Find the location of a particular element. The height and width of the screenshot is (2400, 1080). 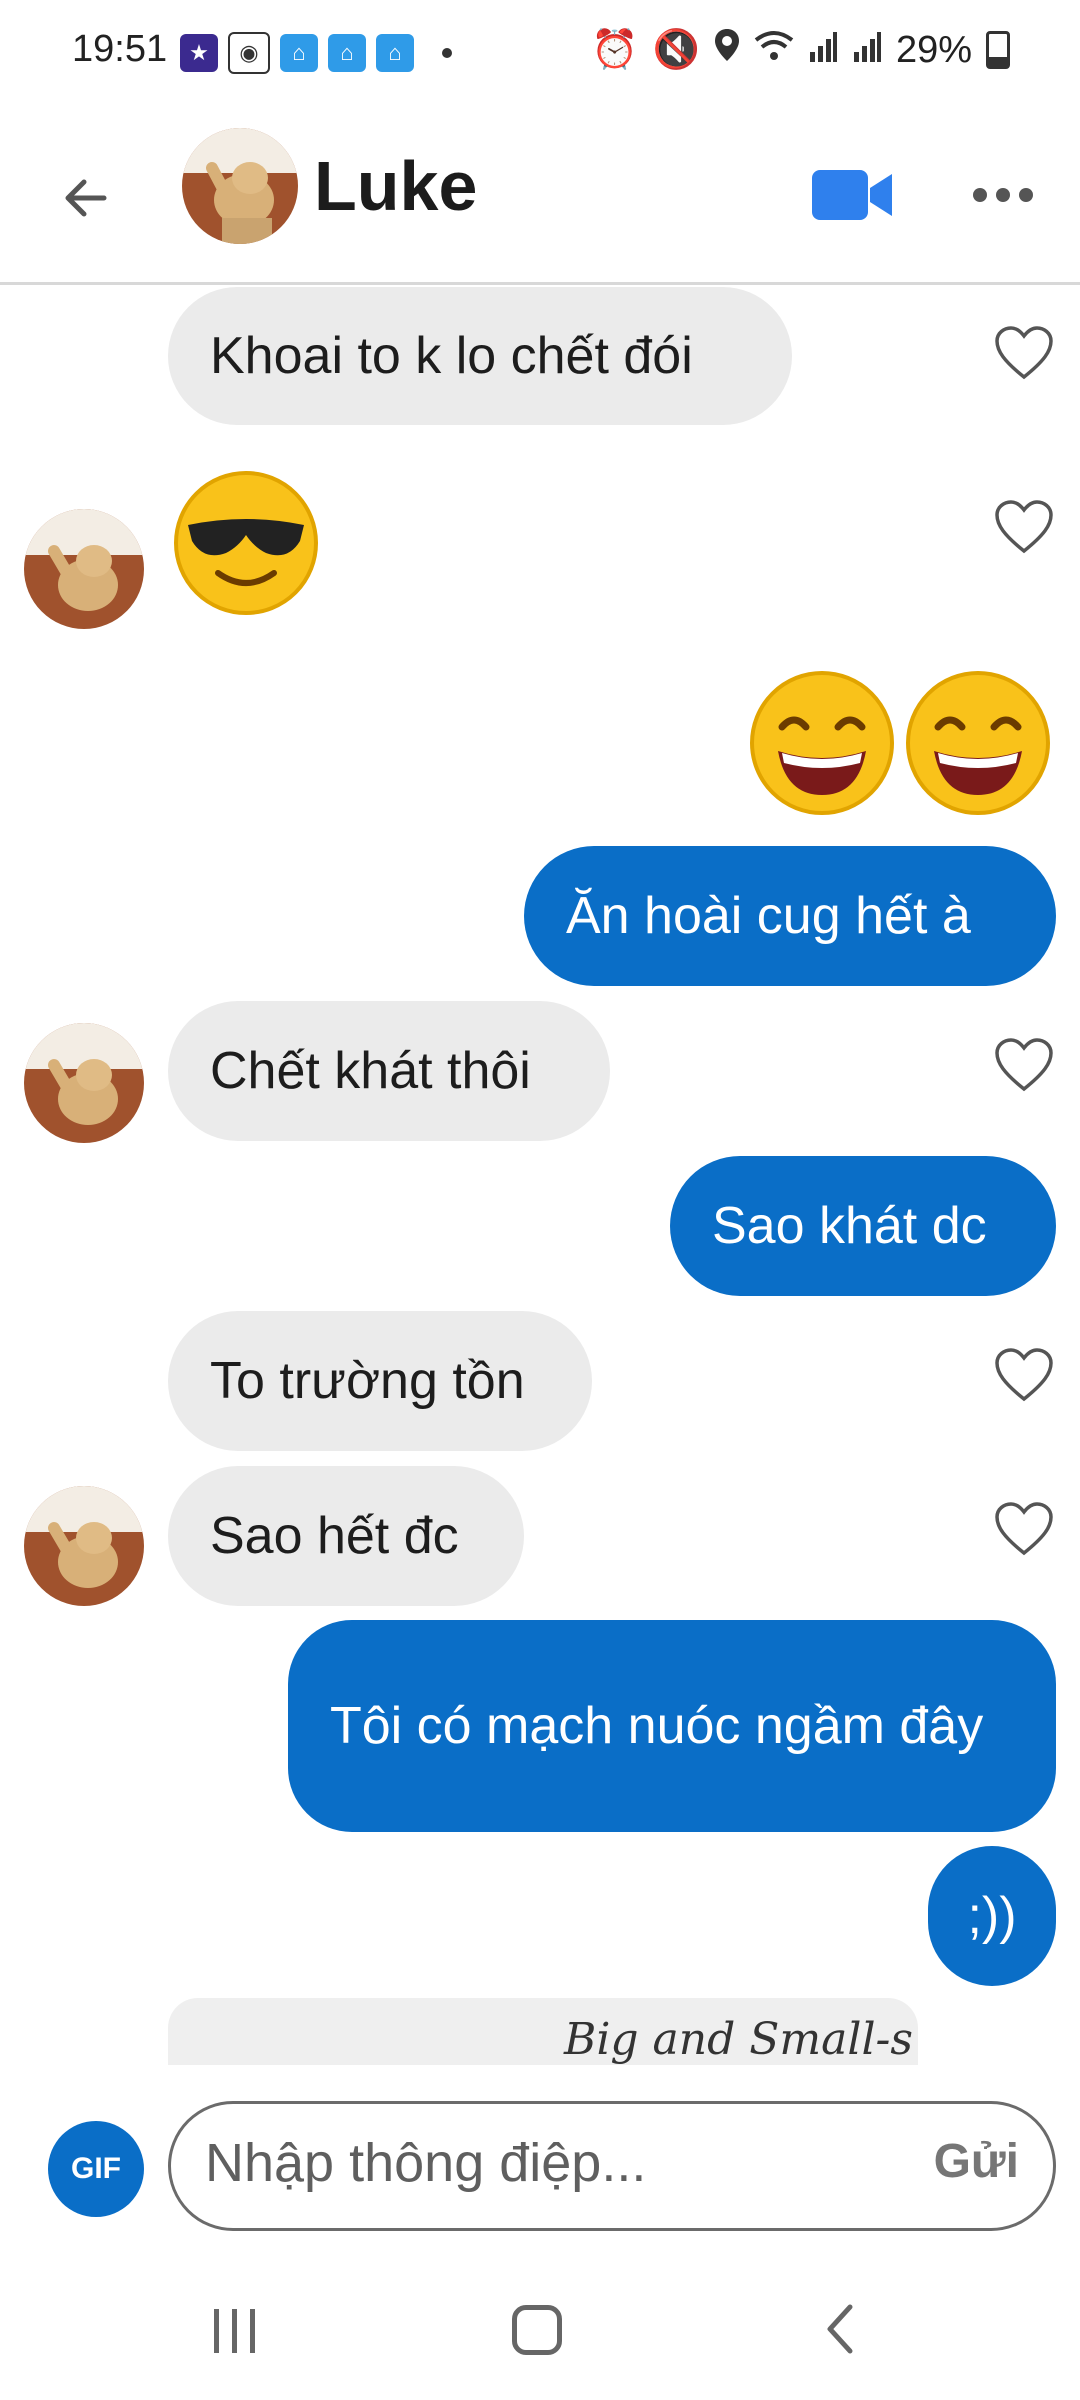

image-message: Big and Small-s is located at coordinates (543, 2031).